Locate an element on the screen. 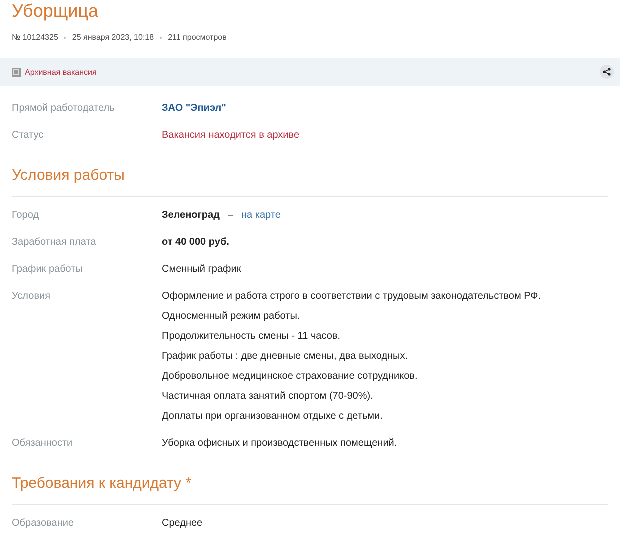 This screenshot has height=539, width=620. field-label: Заработная плата is located at coordinates (55, 243).